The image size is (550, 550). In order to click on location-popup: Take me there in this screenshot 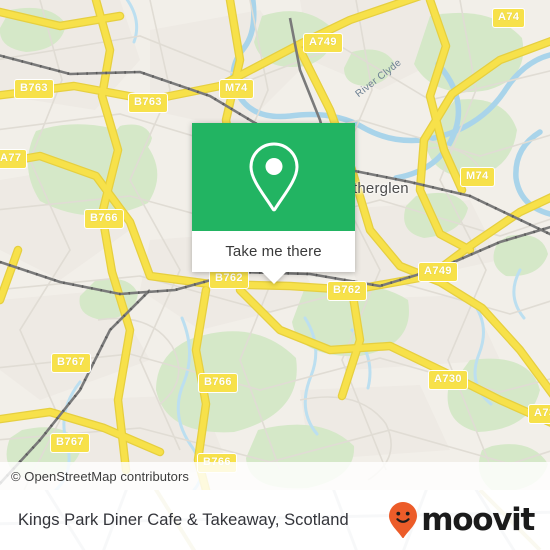, I will do `click(273, 203)`.